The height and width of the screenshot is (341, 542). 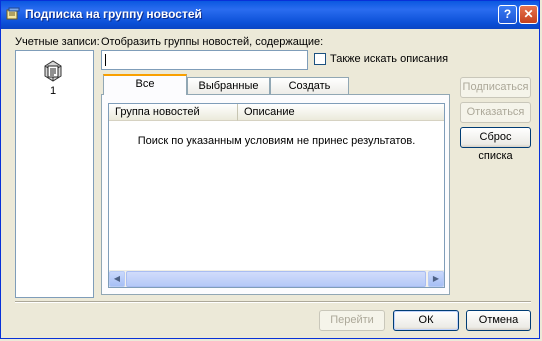 What do you see at coordinates (53, 91) in the screenshot?
I see `account-label: 1` at bounding box center [53, 91].